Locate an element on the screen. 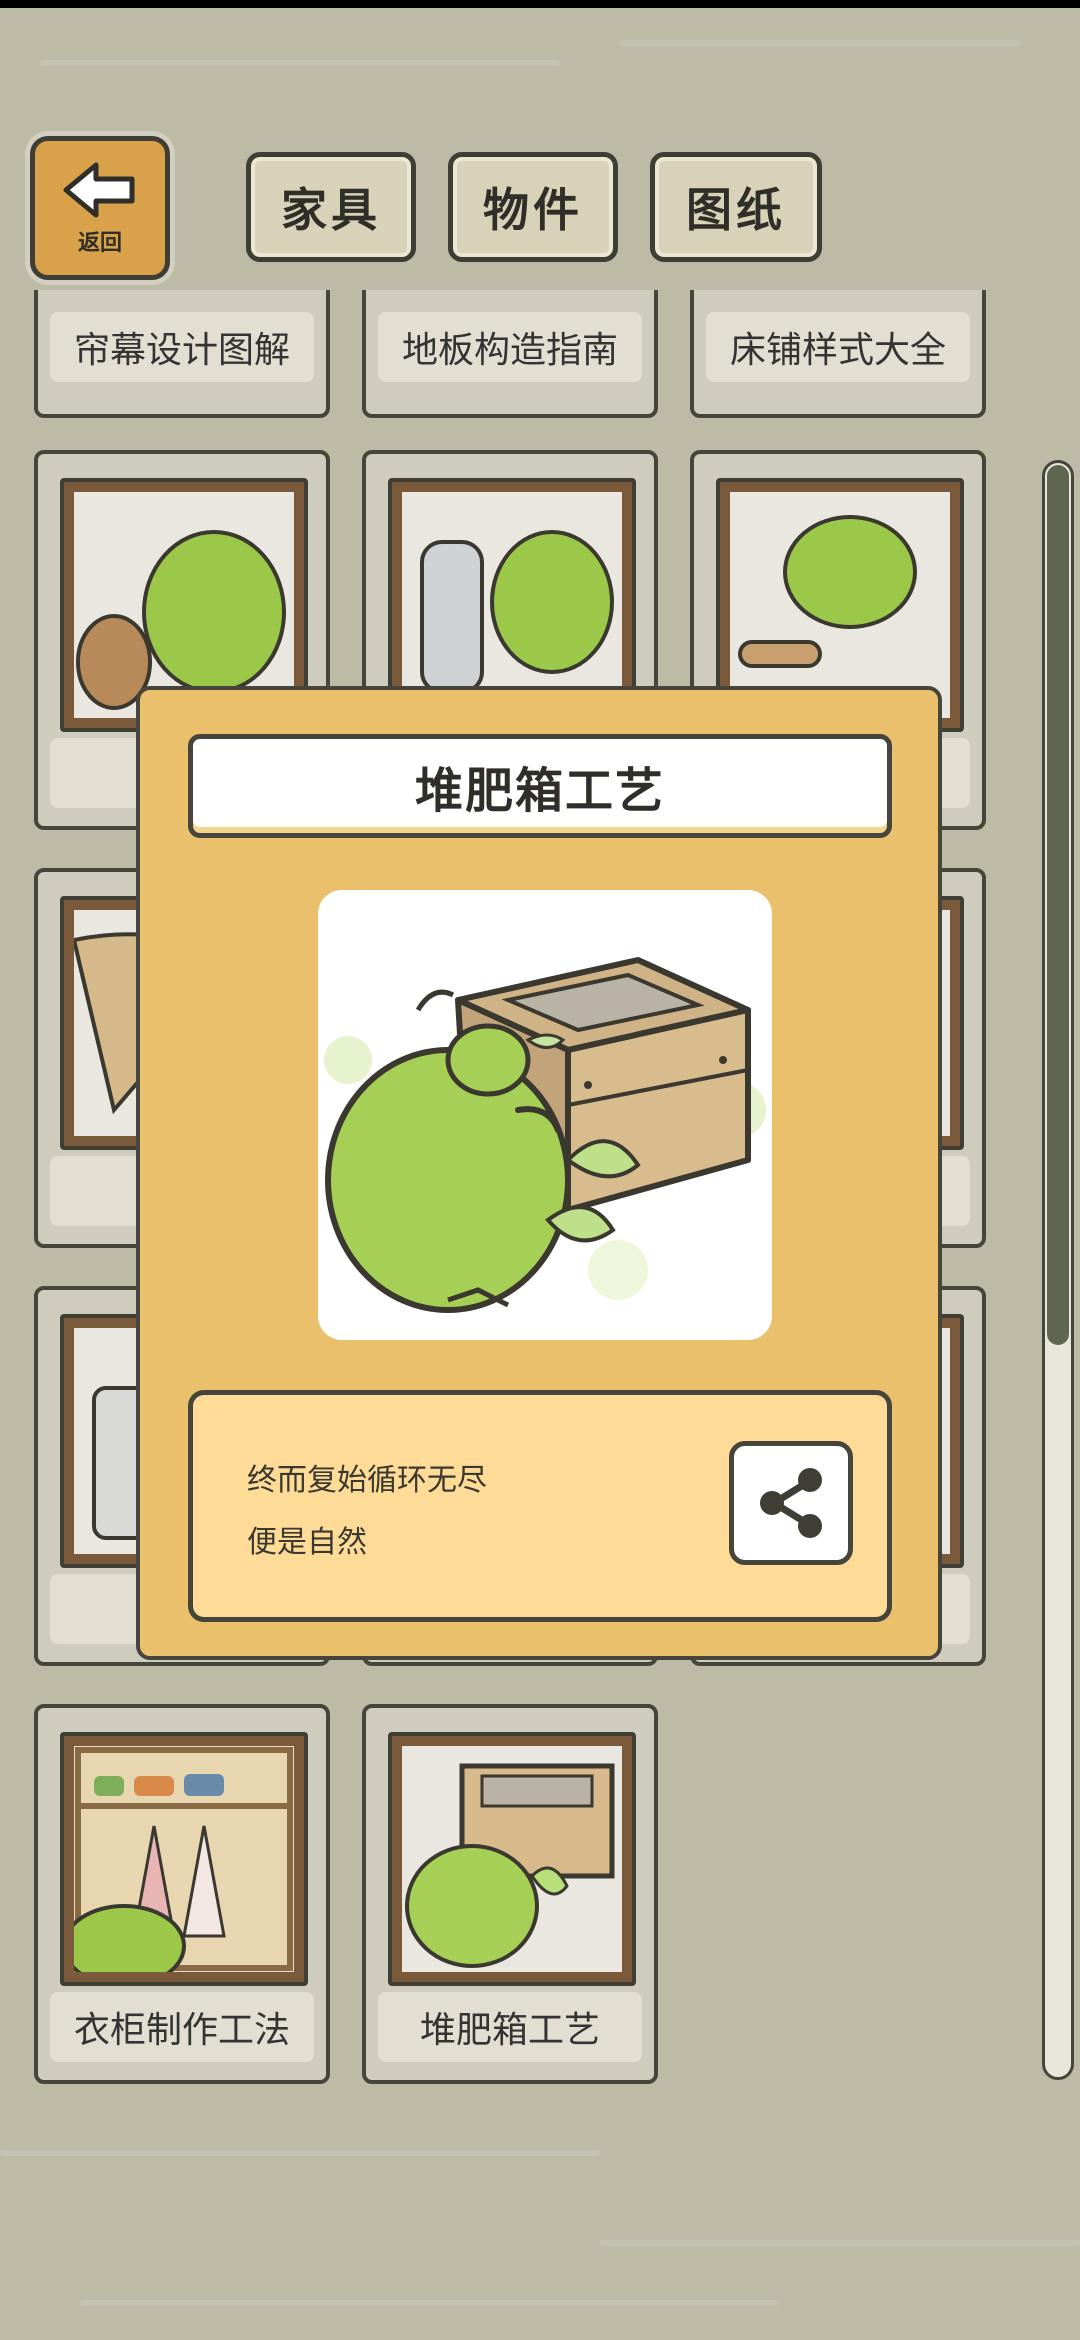 Image resolution: width=1080 pixels, height=2340 pixels. status-bar is located at coordinates (540, 4).